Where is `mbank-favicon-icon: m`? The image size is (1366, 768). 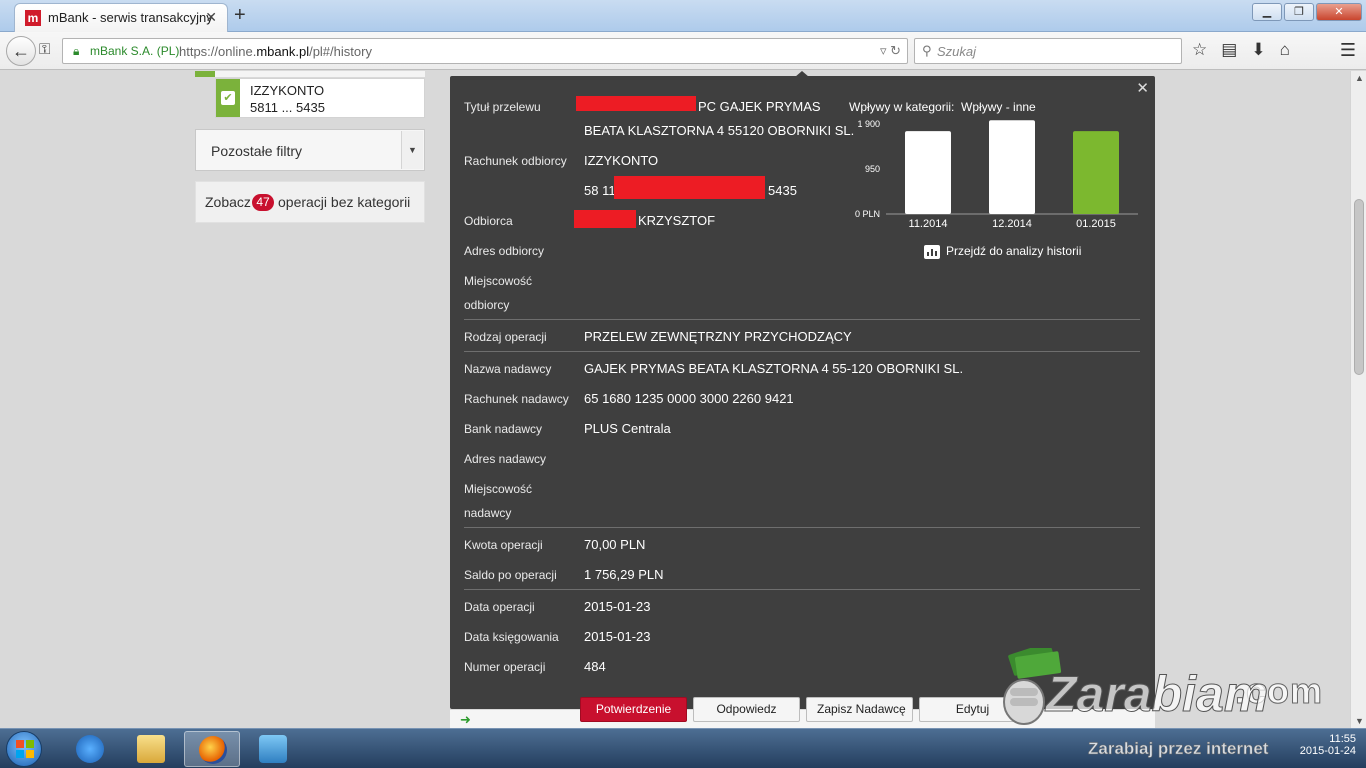 mbank-favicon-icon: m is located at coordinates (33, 18).